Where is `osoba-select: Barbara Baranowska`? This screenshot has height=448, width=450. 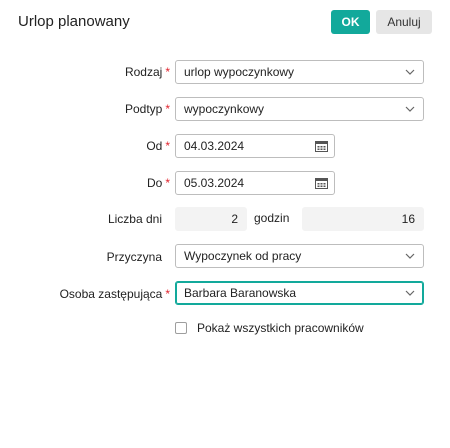
osoba-select: Barbara Baranowska is located at coordinates (299, 293).